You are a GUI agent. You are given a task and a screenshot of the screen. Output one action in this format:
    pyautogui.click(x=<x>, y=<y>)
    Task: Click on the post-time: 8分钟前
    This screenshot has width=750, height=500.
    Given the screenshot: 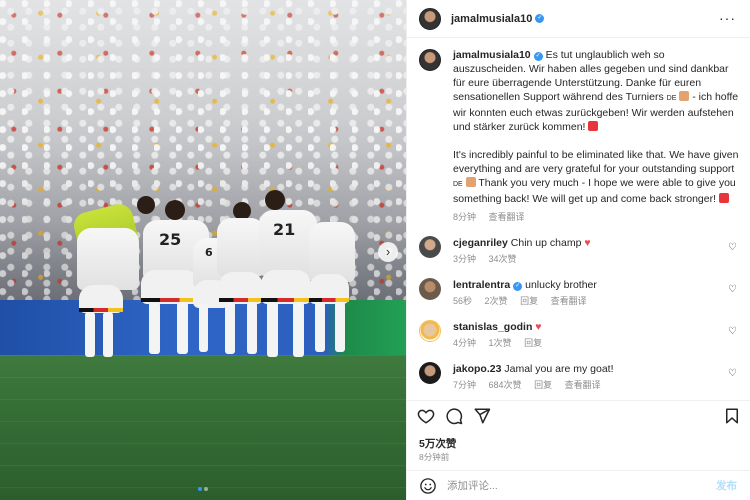 What is the action you would take?
    pyautogui.click(x=434, y=457)
    